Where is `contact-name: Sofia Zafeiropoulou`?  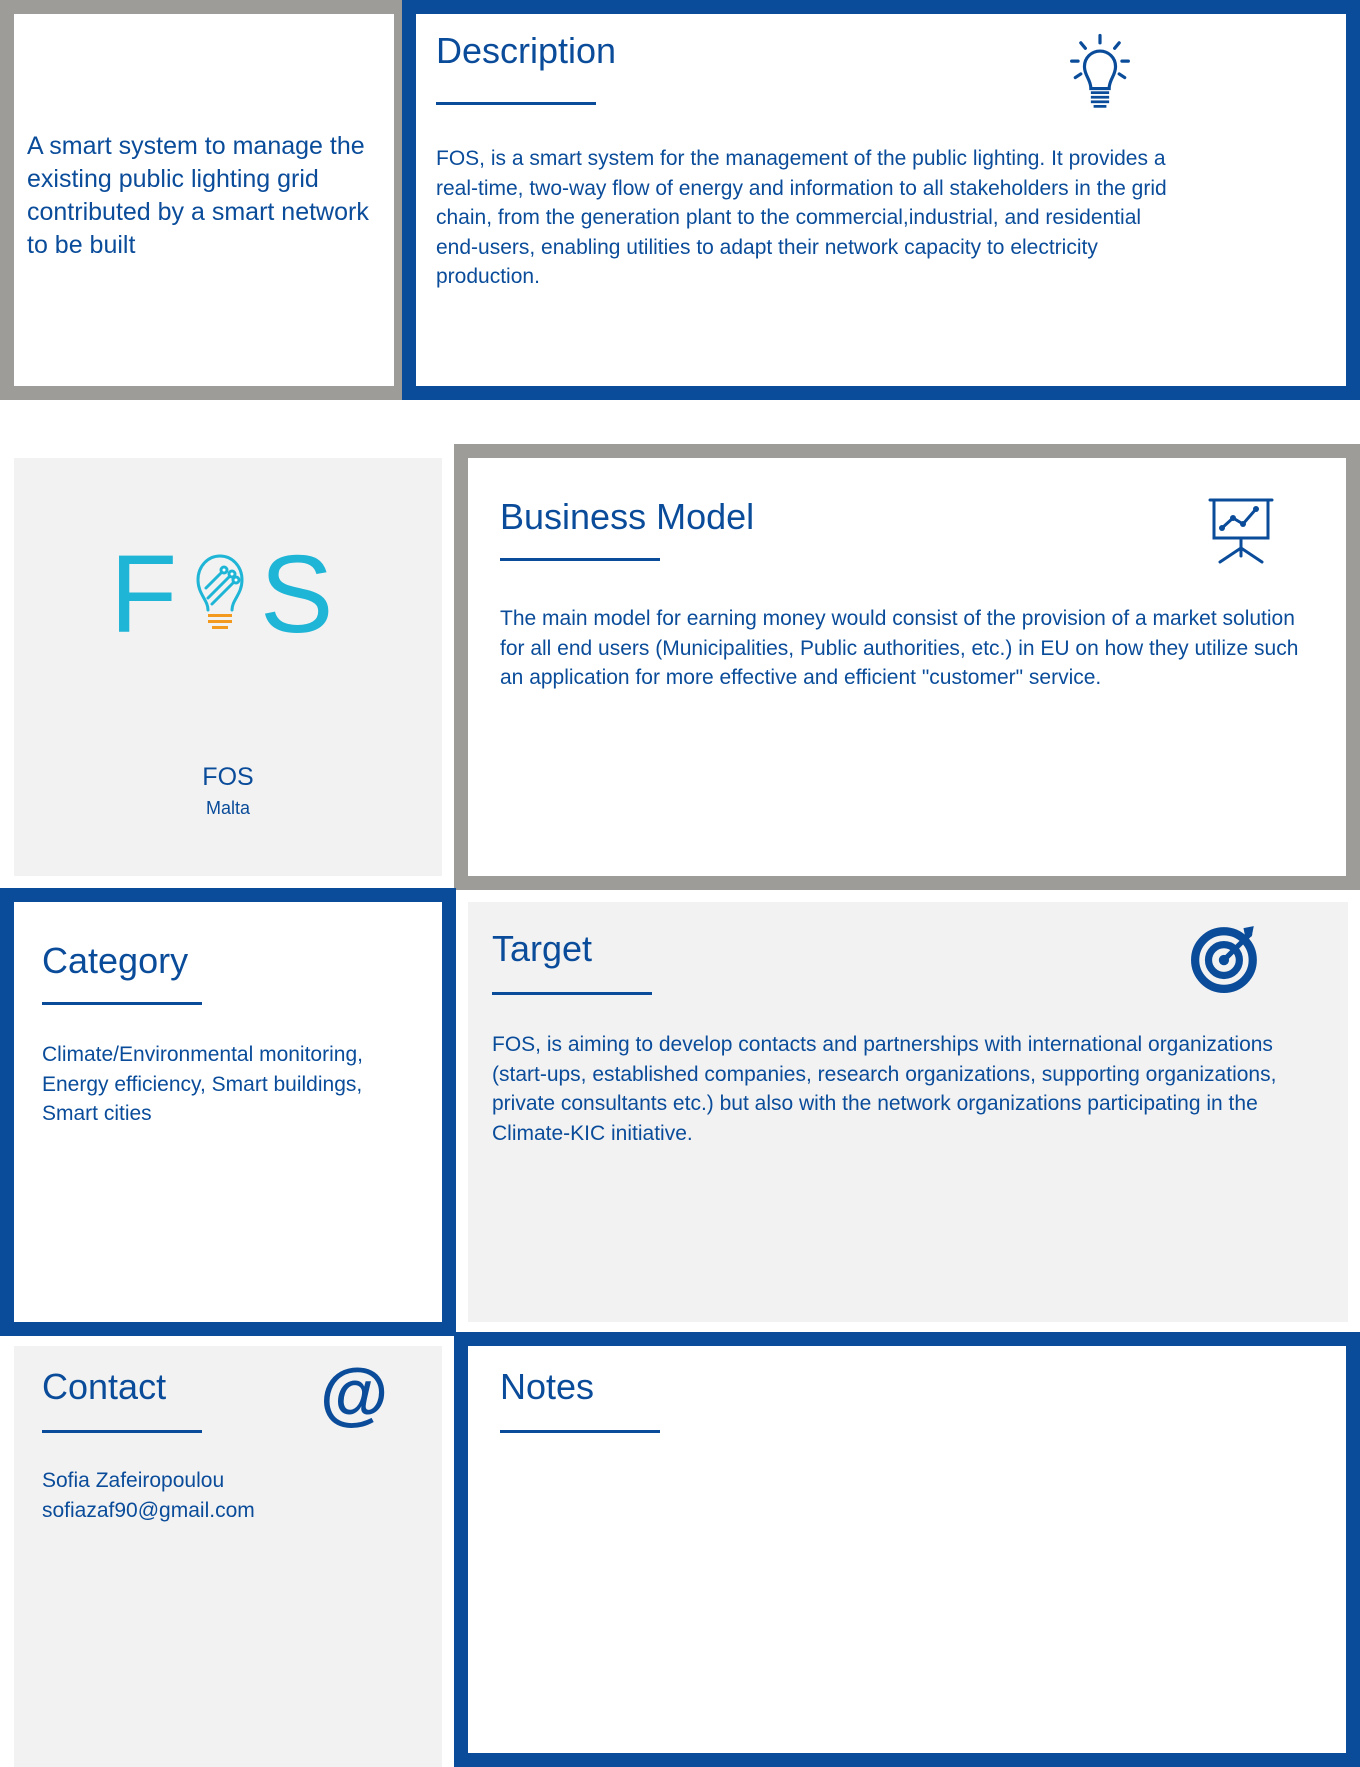 contact-name: Sofia Zafeiropoulou is located at coordinates (133, 1480).